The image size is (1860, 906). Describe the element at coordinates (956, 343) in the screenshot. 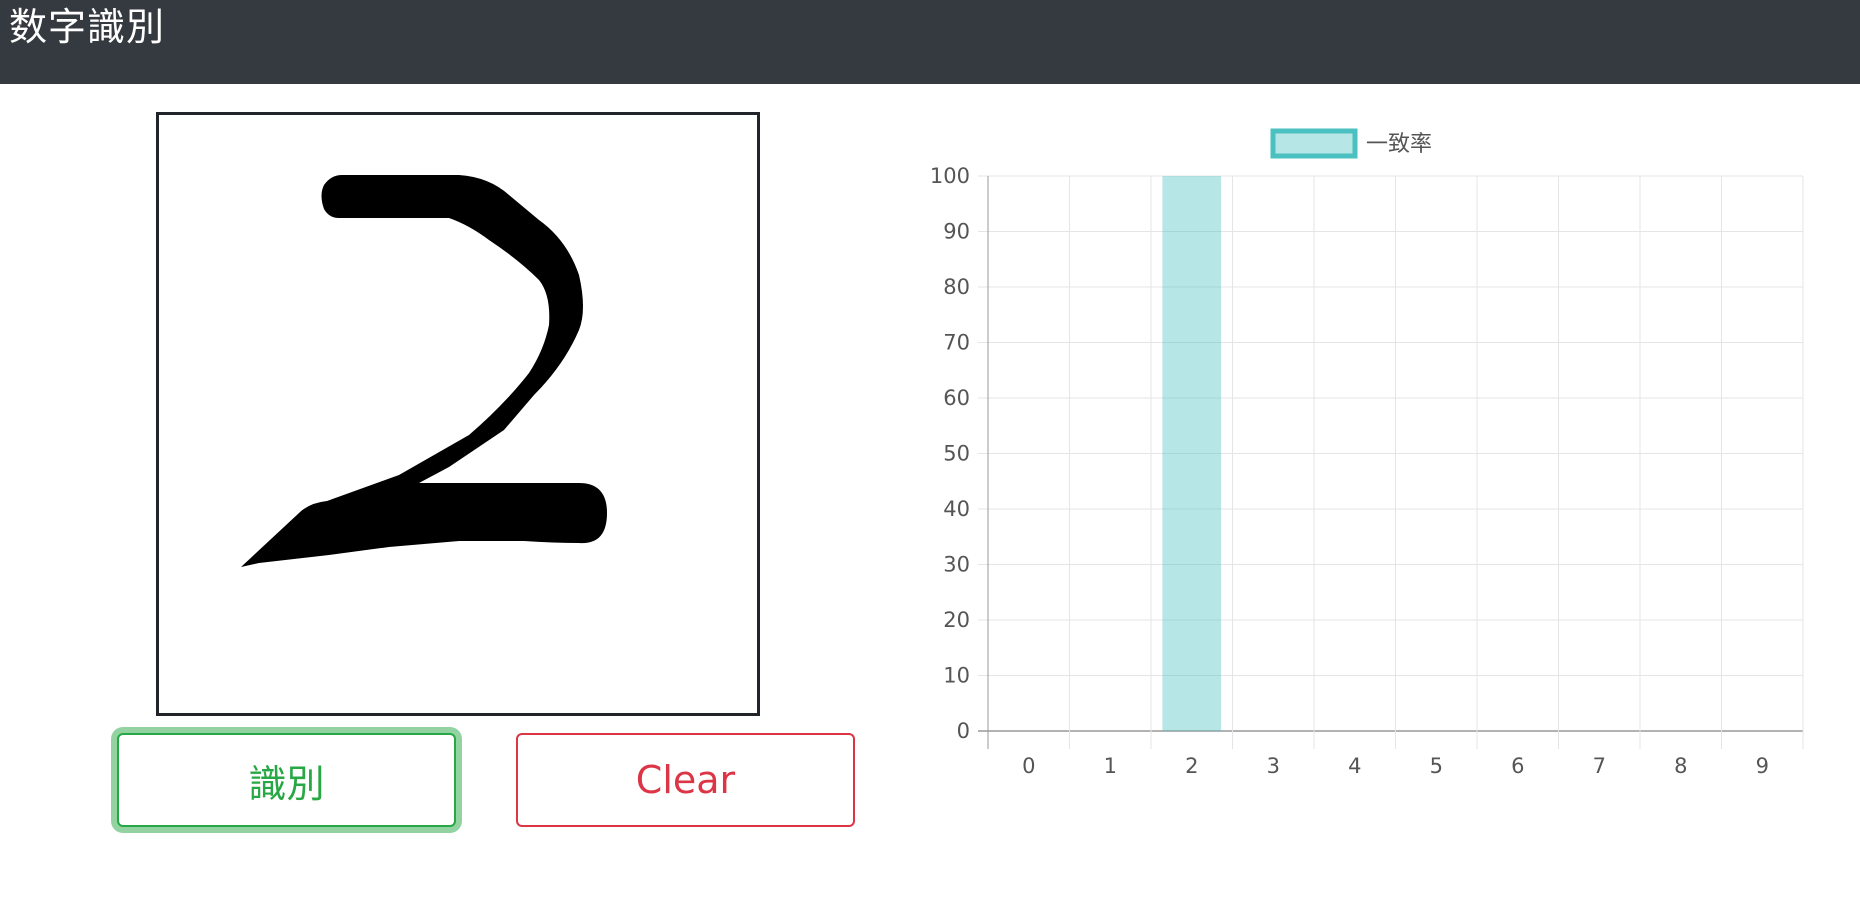

I see `y-tick-label: 70` at that location.